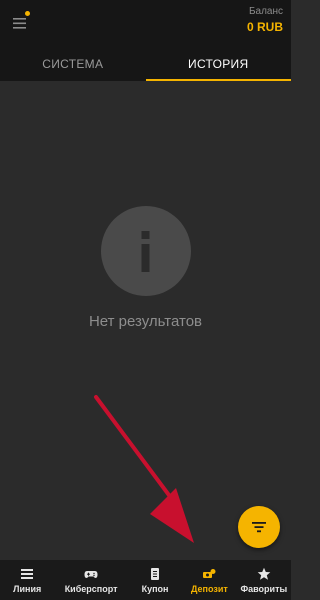  I want to click on tab-system: СИСТЕМА, so click(73, 65).